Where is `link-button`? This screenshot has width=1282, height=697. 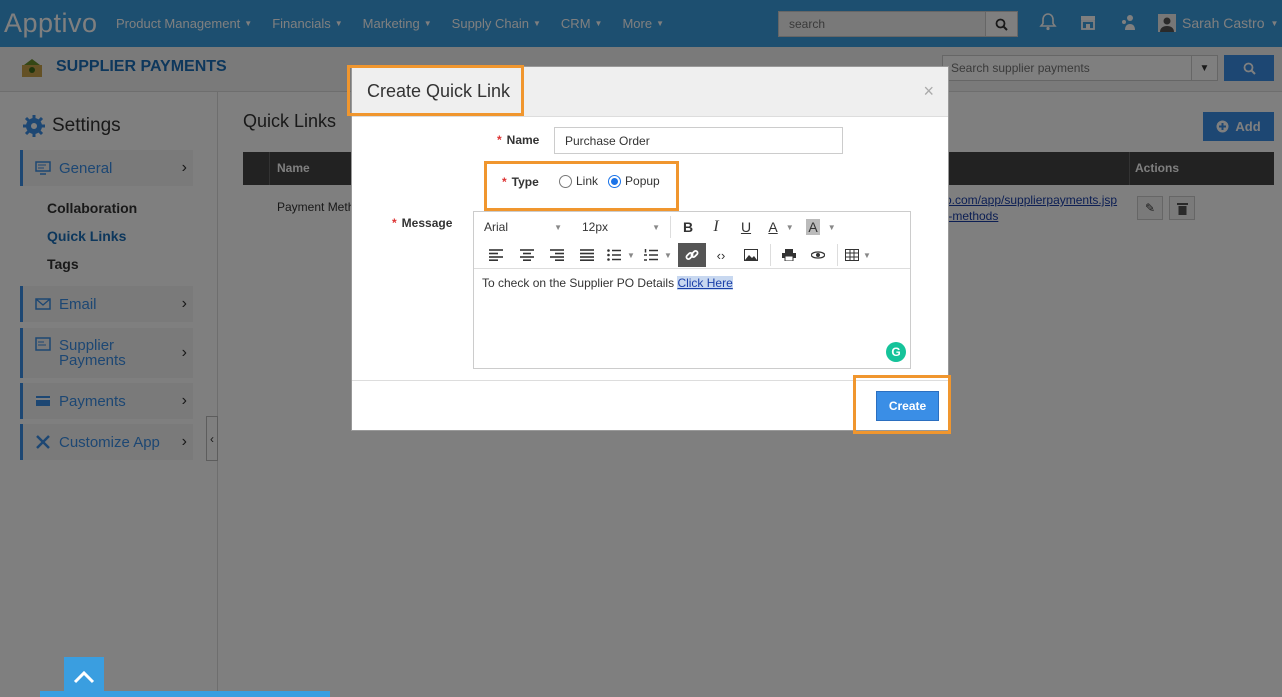 link-button is located at coordinates (692, 255).